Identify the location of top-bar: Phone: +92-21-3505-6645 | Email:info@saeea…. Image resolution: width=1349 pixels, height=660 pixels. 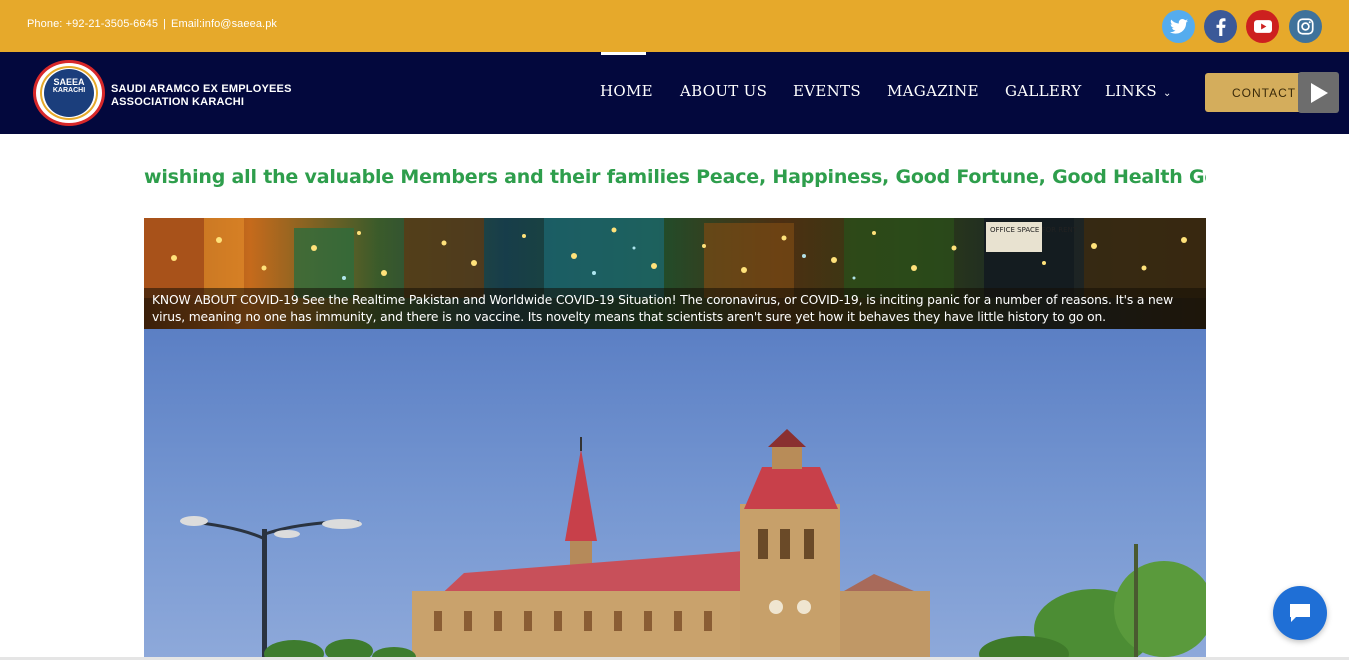
(674, 26).